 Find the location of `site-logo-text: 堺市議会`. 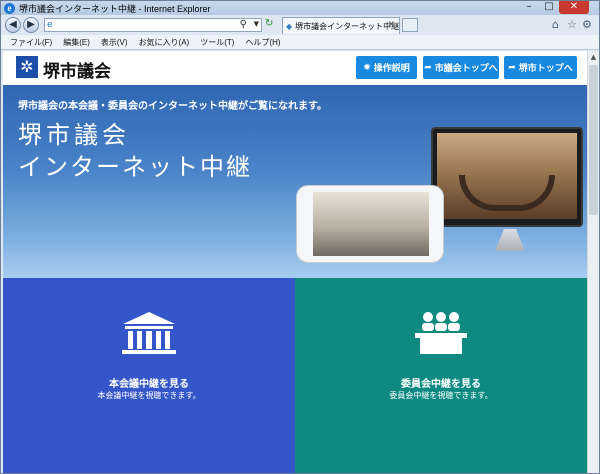

site-logo-text: 堺市議会 is located at coordinates (77, 69).